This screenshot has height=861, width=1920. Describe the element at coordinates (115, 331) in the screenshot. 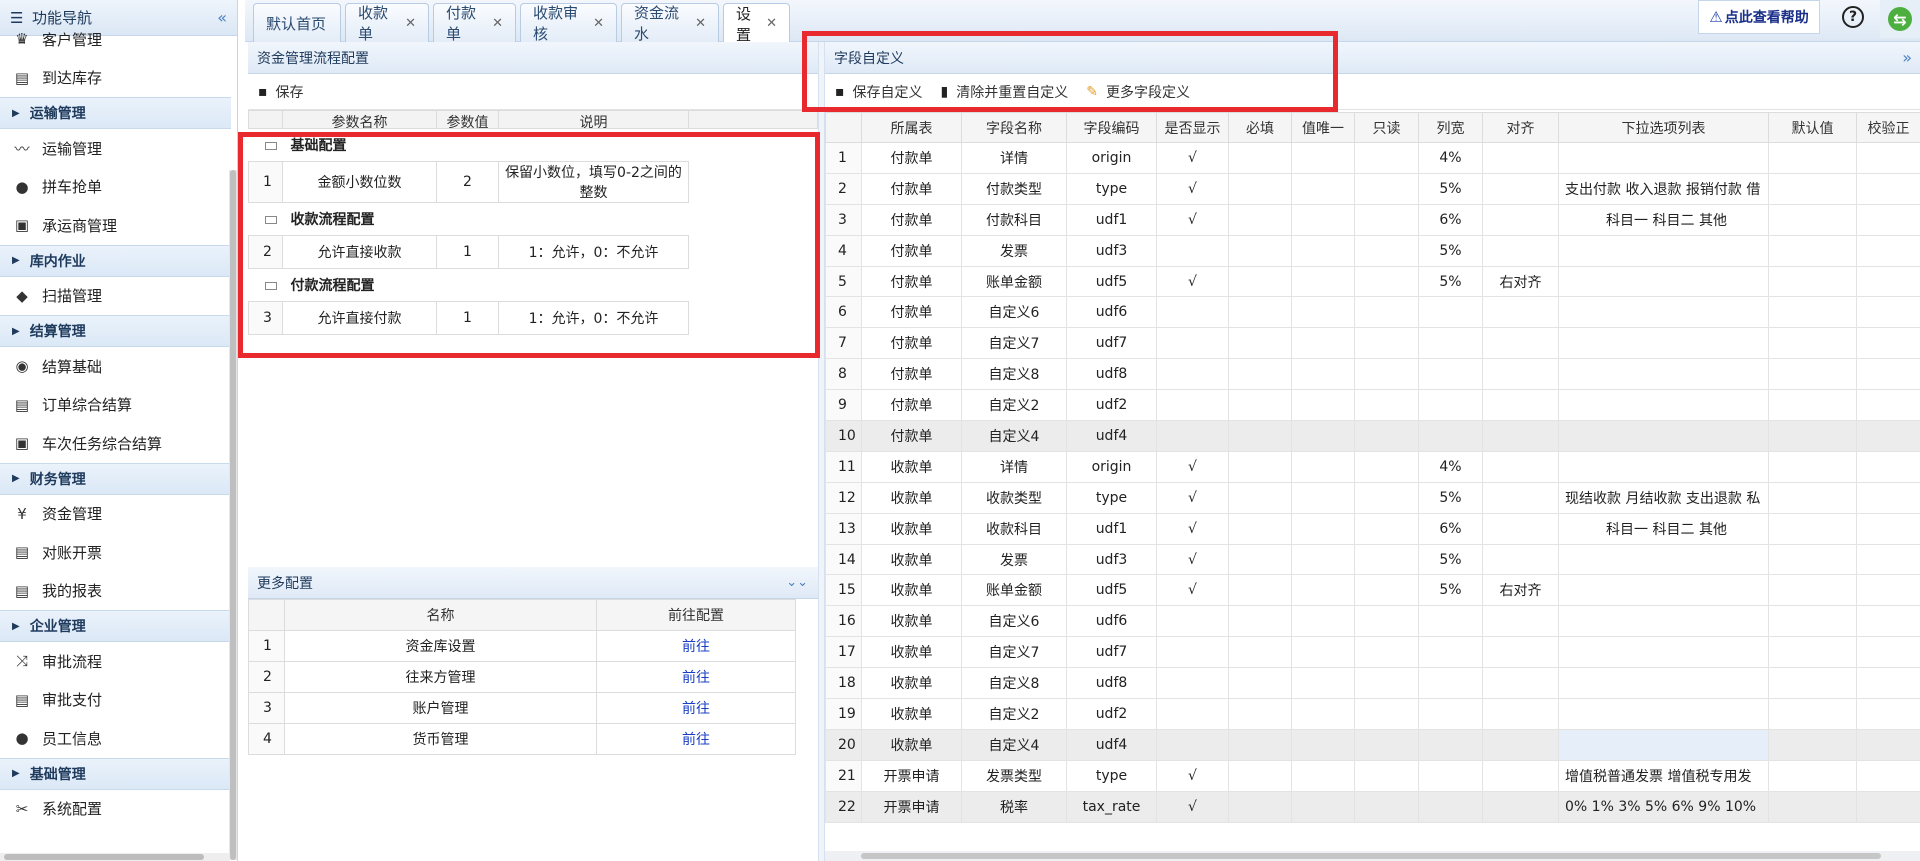

I see `sidebar-group: ▶ 结算管理` at that location.